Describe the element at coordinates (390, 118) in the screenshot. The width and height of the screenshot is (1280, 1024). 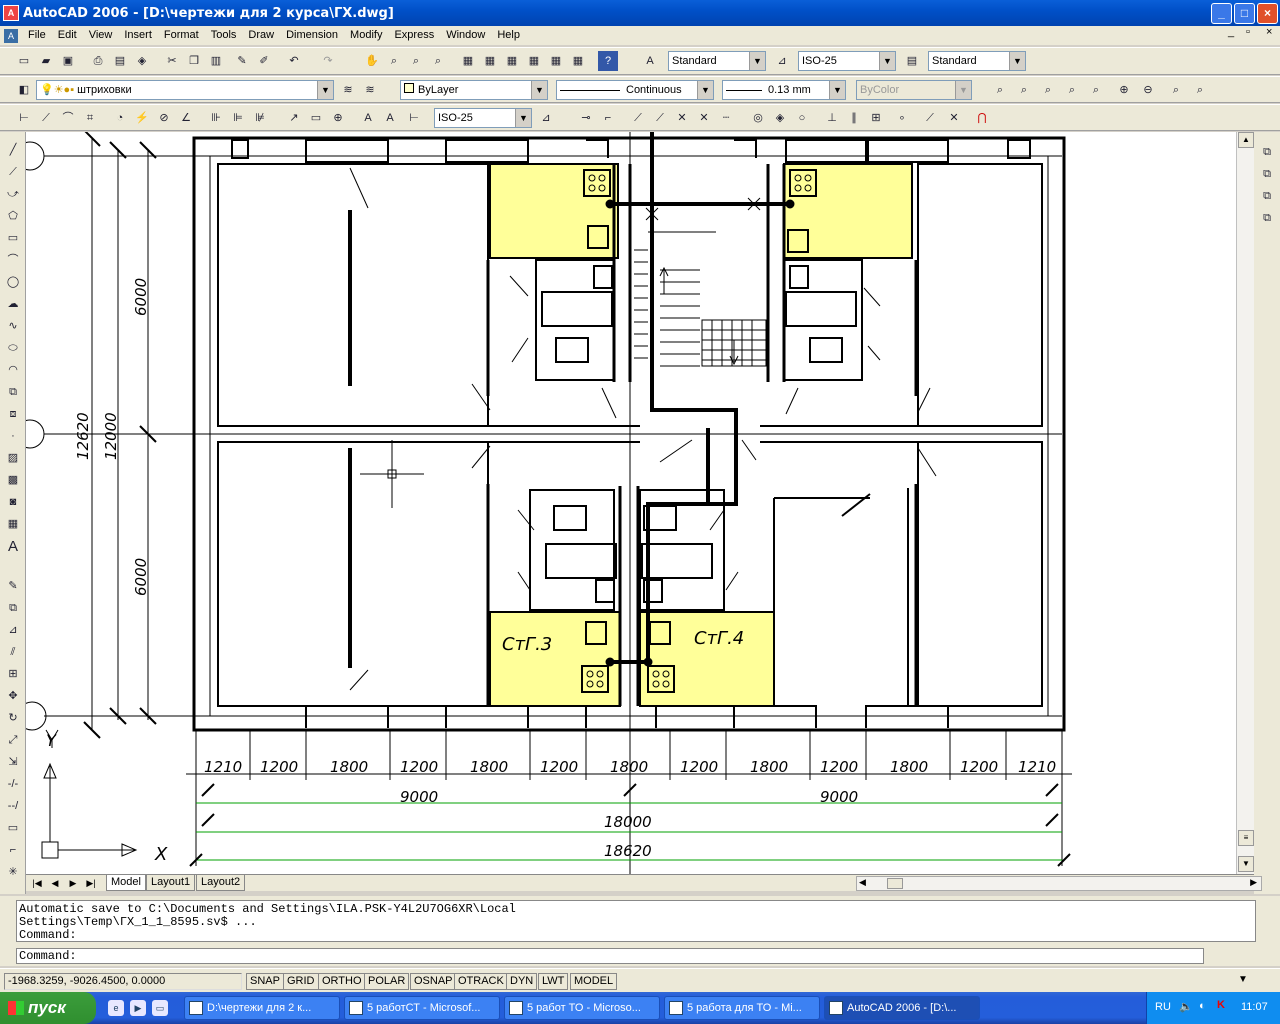
I see `dim-text-edit-icon: A` at that location.